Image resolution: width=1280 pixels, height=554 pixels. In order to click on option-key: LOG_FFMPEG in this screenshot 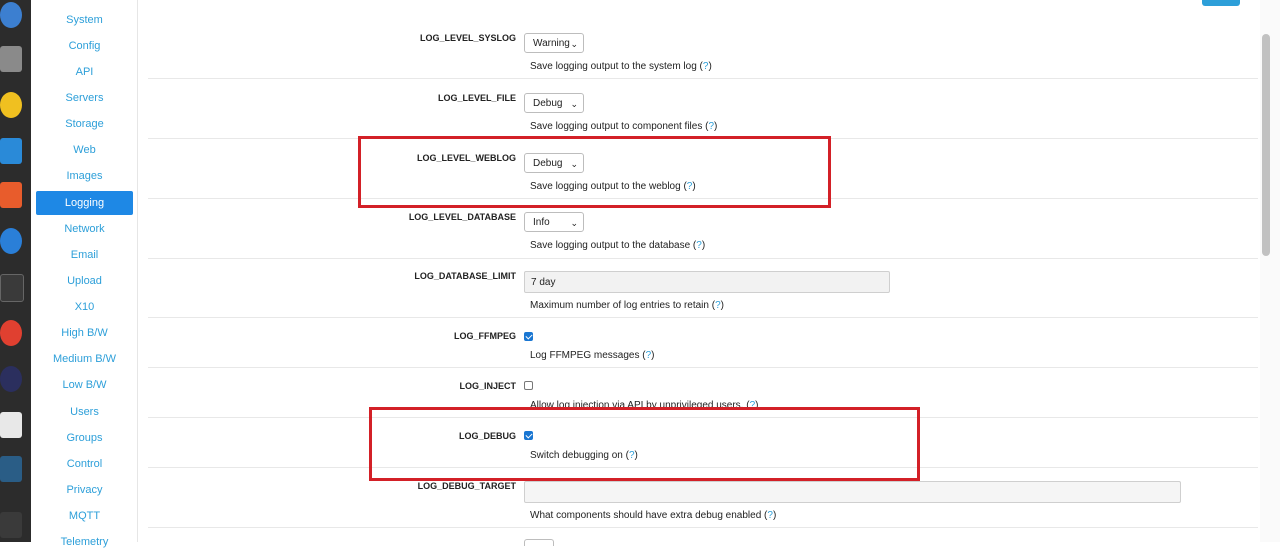, I will do `click(484, 336)`.